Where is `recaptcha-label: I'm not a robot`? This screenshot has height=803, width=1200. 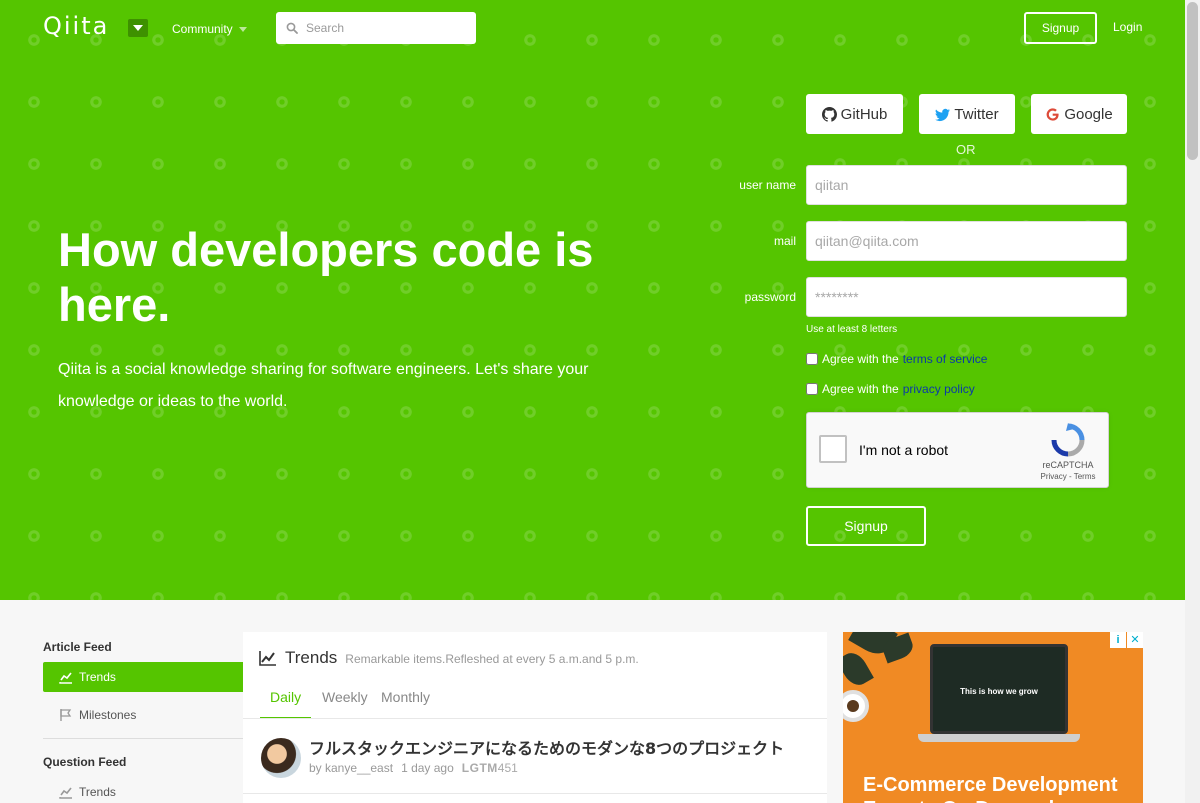 recaptcha-label: I'm not a robot is located at coordinates (904, 450).